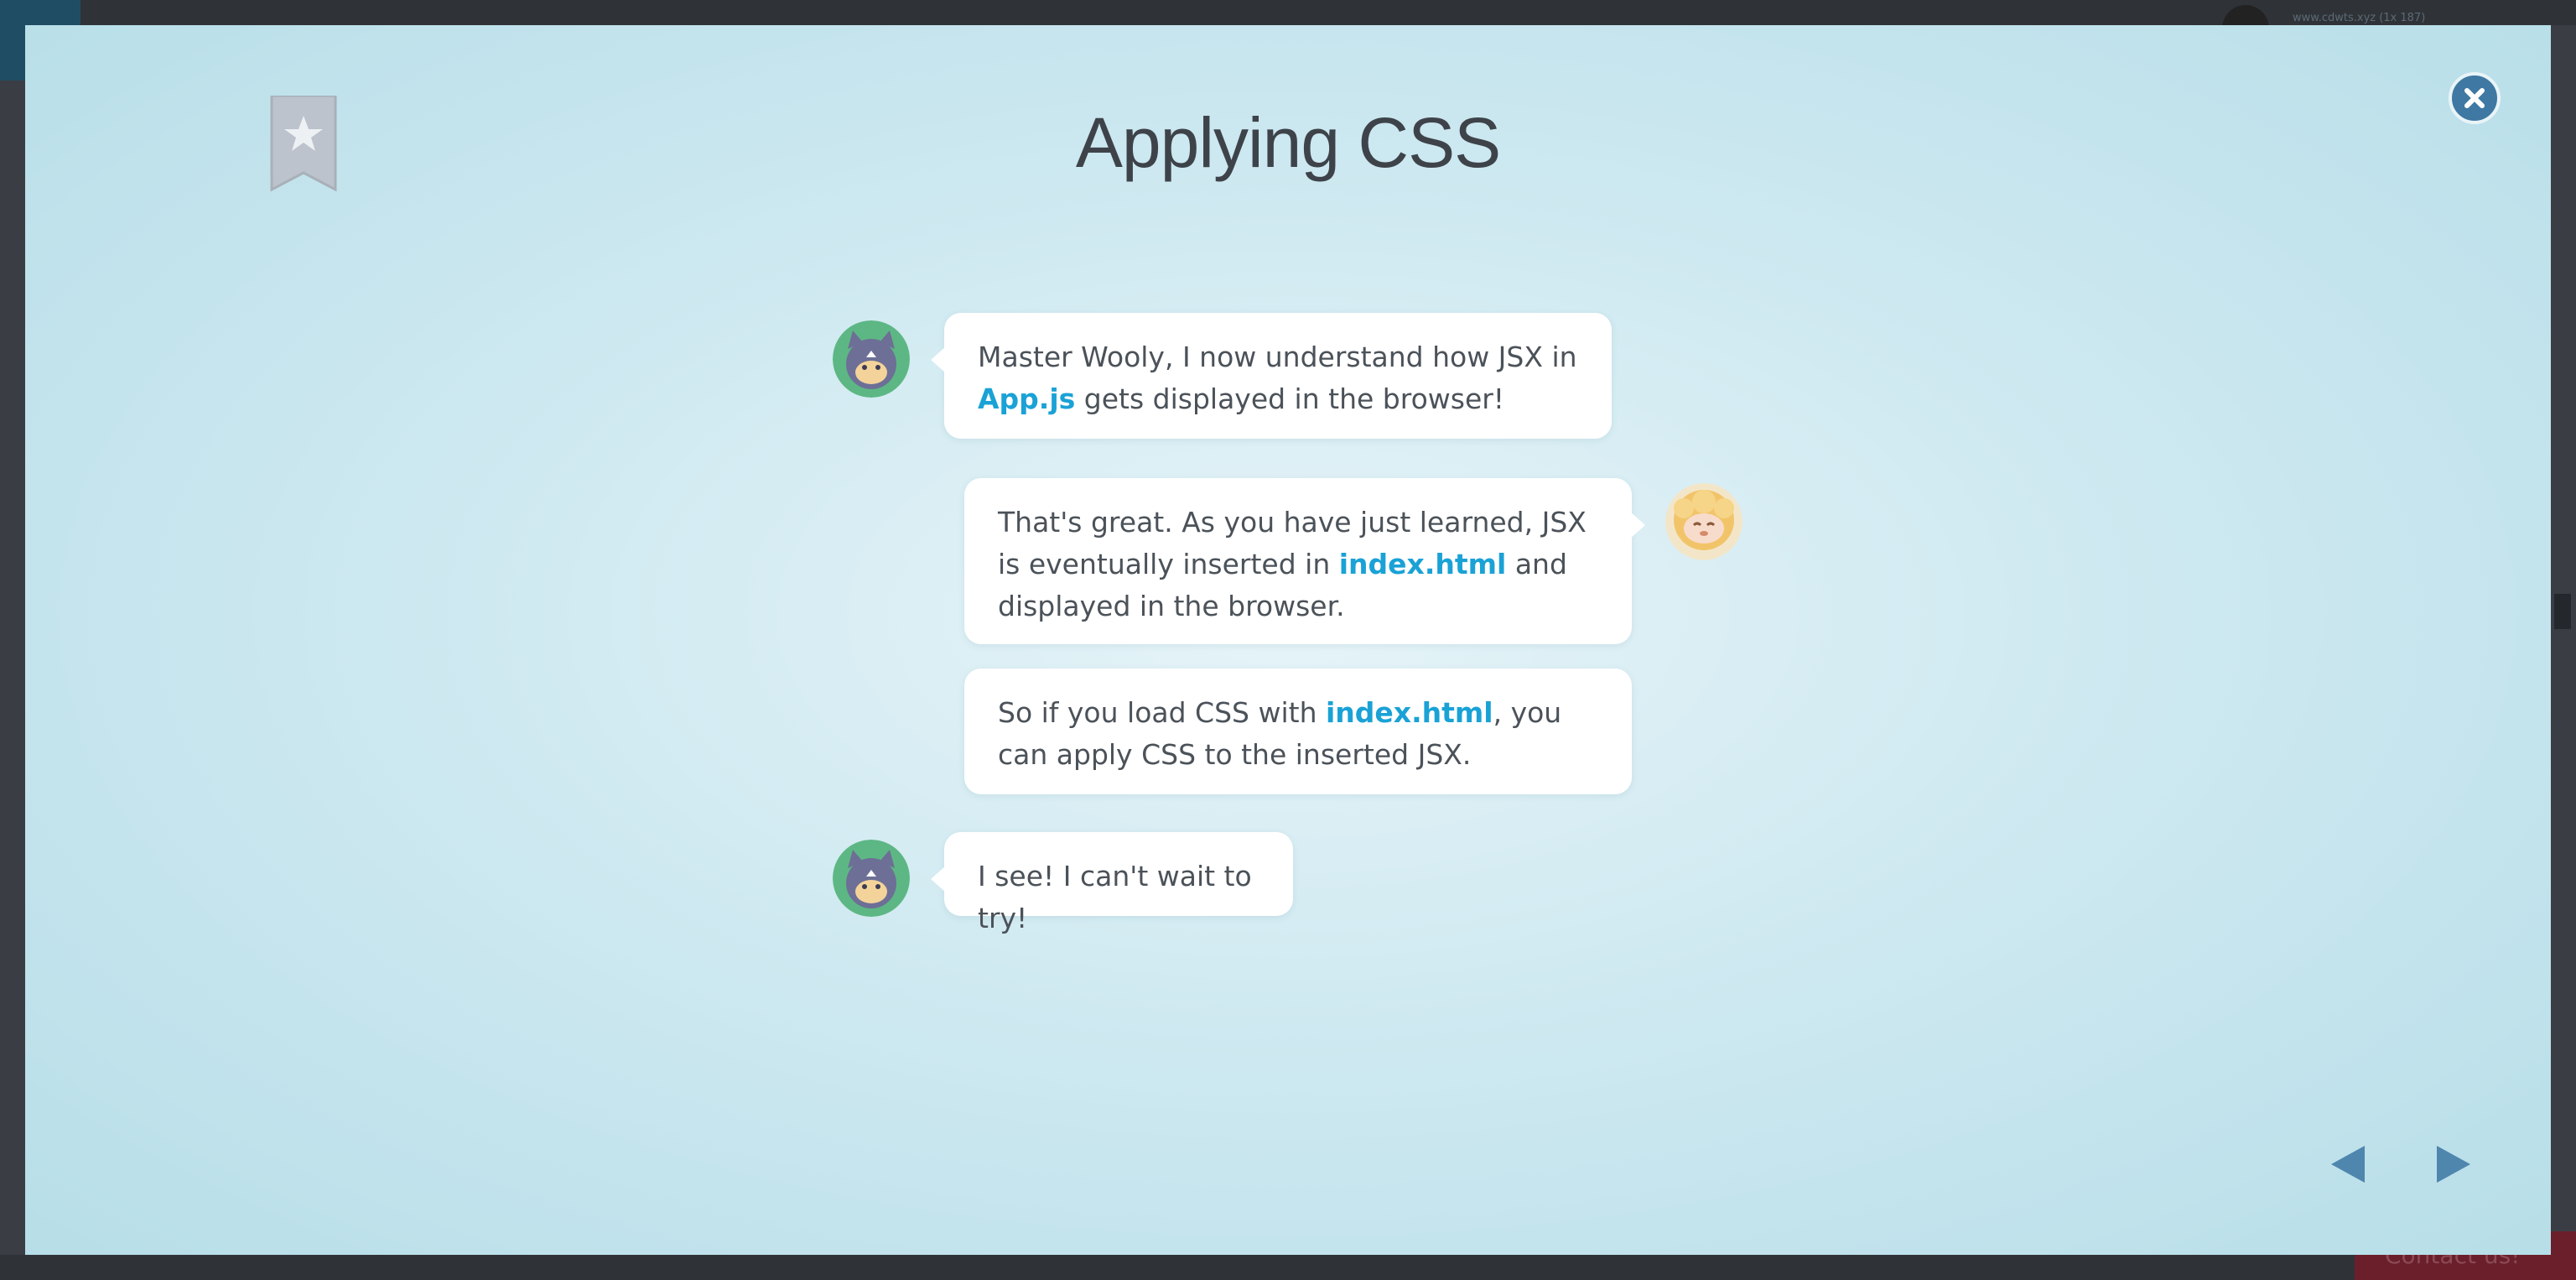  I want to click on triangle-right-icon, so click(2453, 1164).